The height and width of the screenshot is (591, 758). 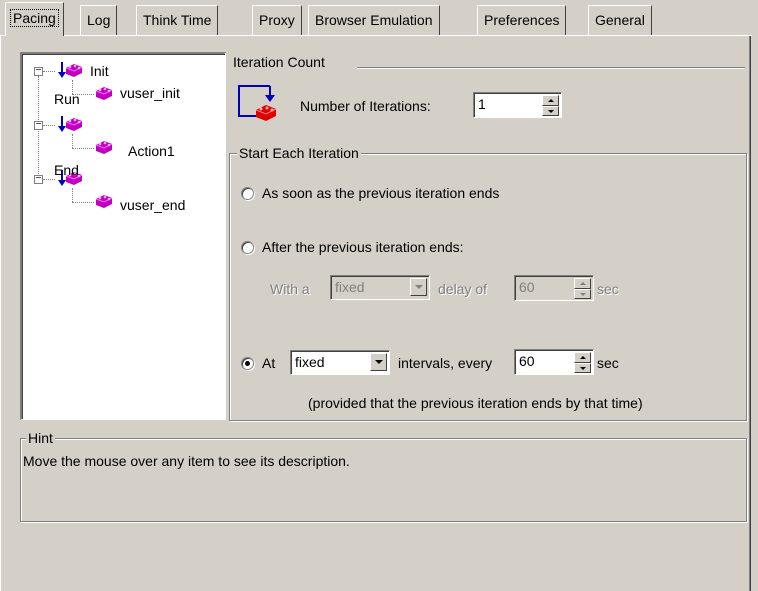 I want to click on with-a-label: With a, so click(x=290, y=289).